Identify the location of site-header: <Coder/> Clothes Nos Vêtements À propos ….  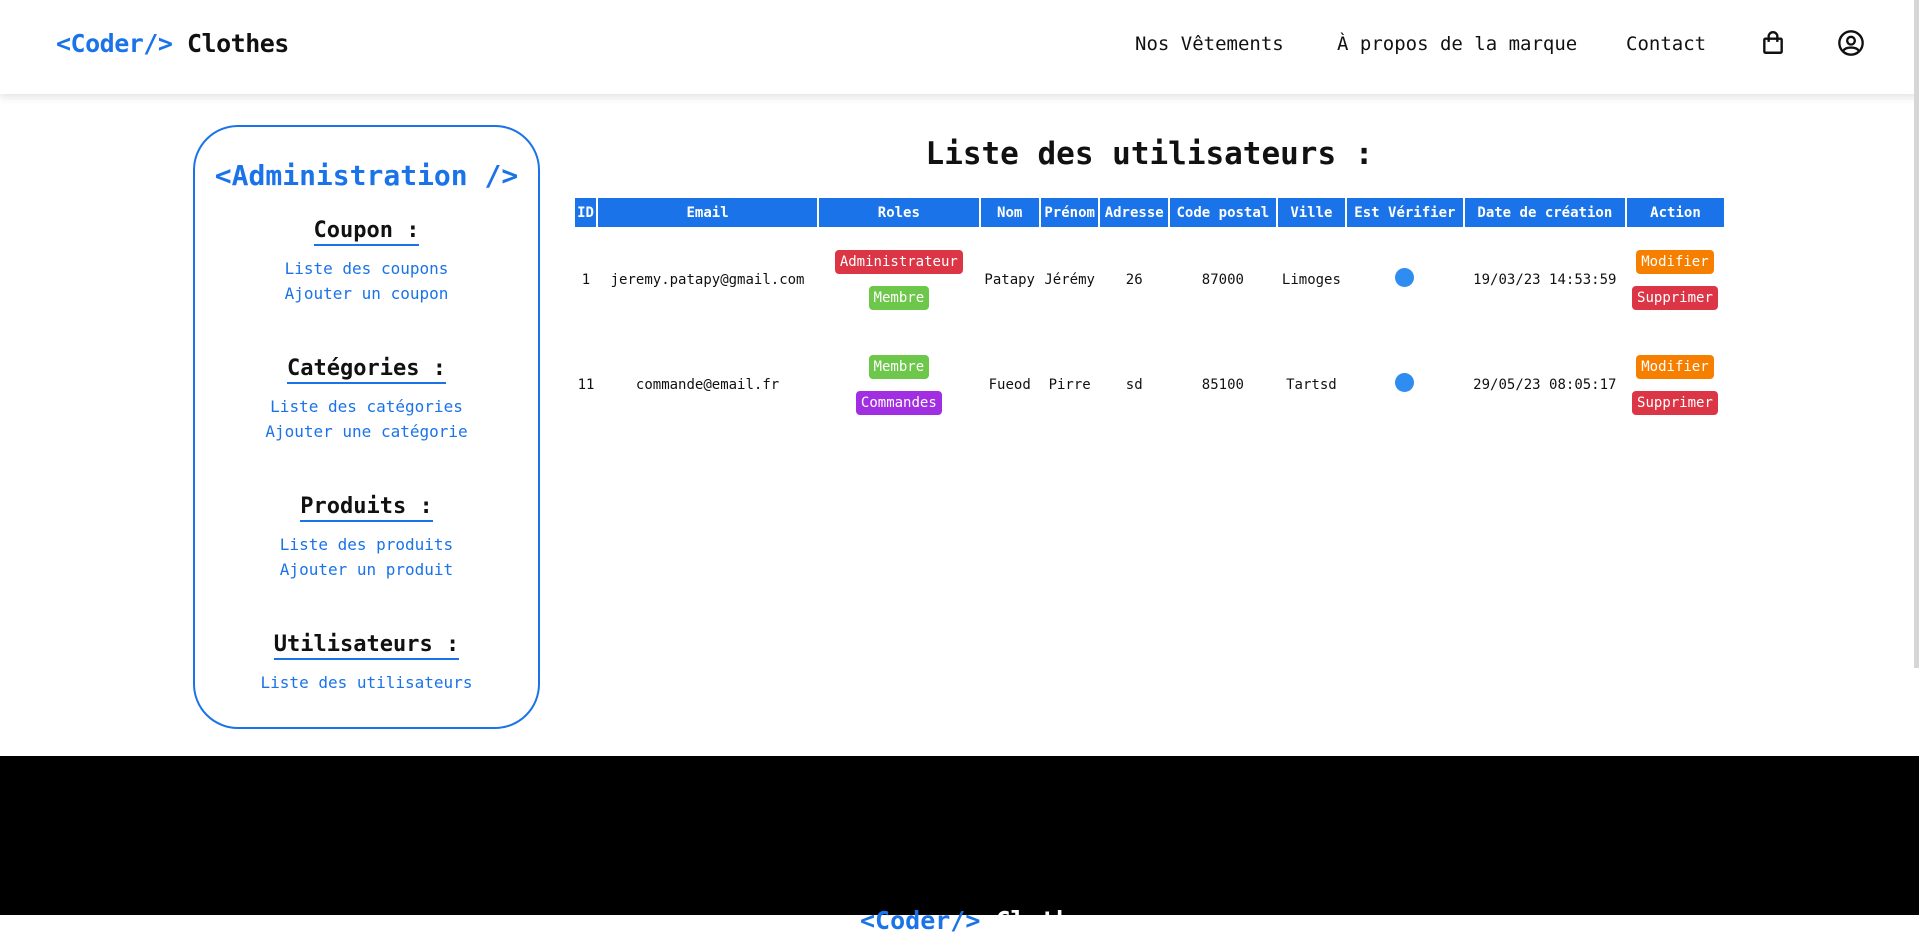
(959, 47).